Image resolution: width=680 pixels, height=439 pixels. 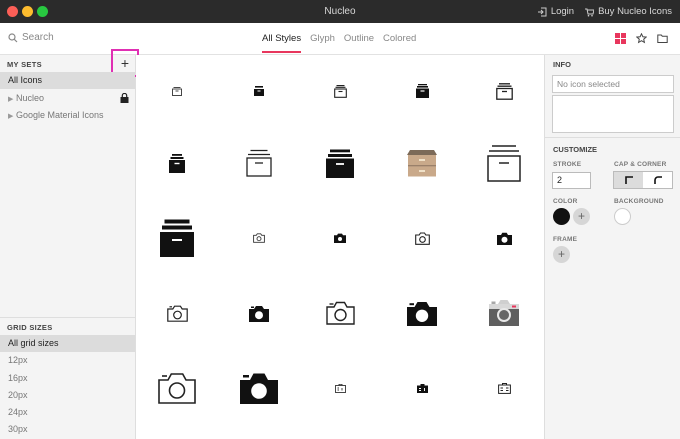 I want to click on tab-colored: Colored, so click(x=399, y=43).